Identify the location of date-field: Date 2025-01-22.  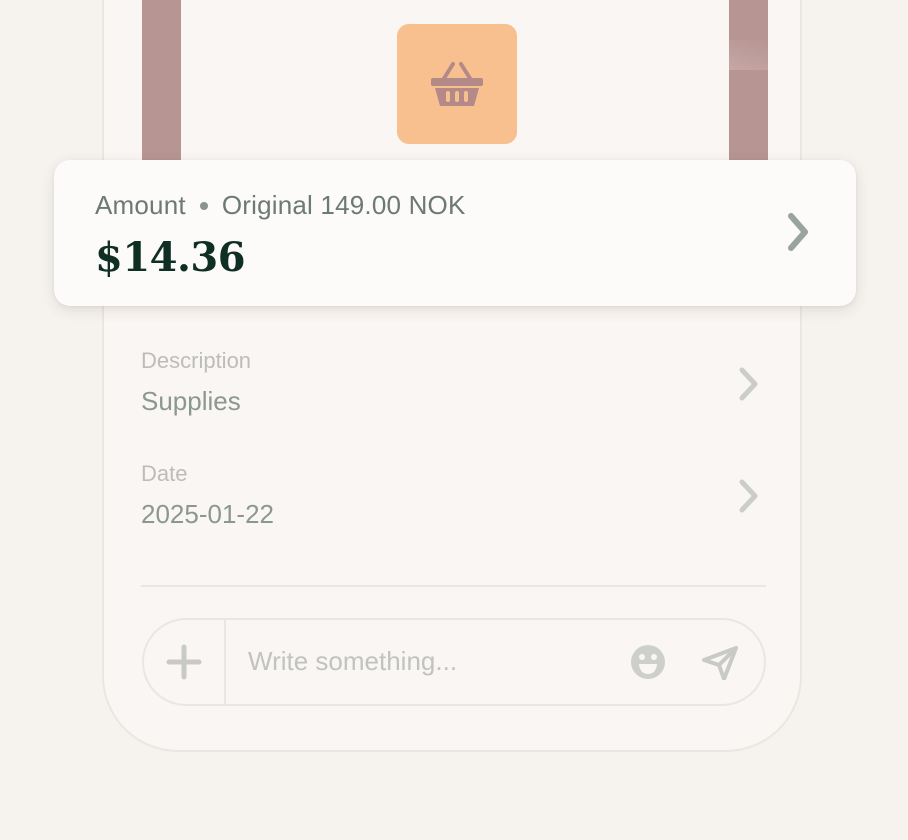
(207, 495).